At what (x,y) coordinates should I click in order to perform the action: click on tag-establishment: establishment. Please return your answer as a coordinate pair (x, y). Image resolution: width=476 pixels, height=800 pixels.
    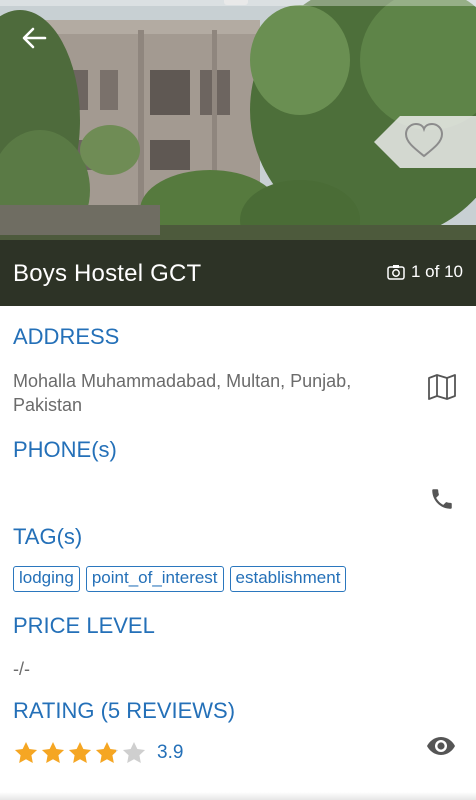
    Looking at the image, I should click on (288, 579).